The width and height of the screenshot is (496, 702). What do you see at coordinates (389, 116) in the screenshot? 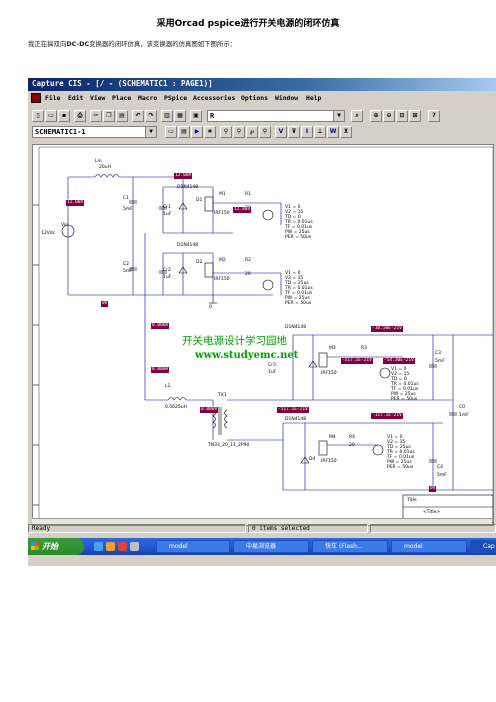
I see `zoom-out-icon: ⊖` at bounding box center [389, 116].